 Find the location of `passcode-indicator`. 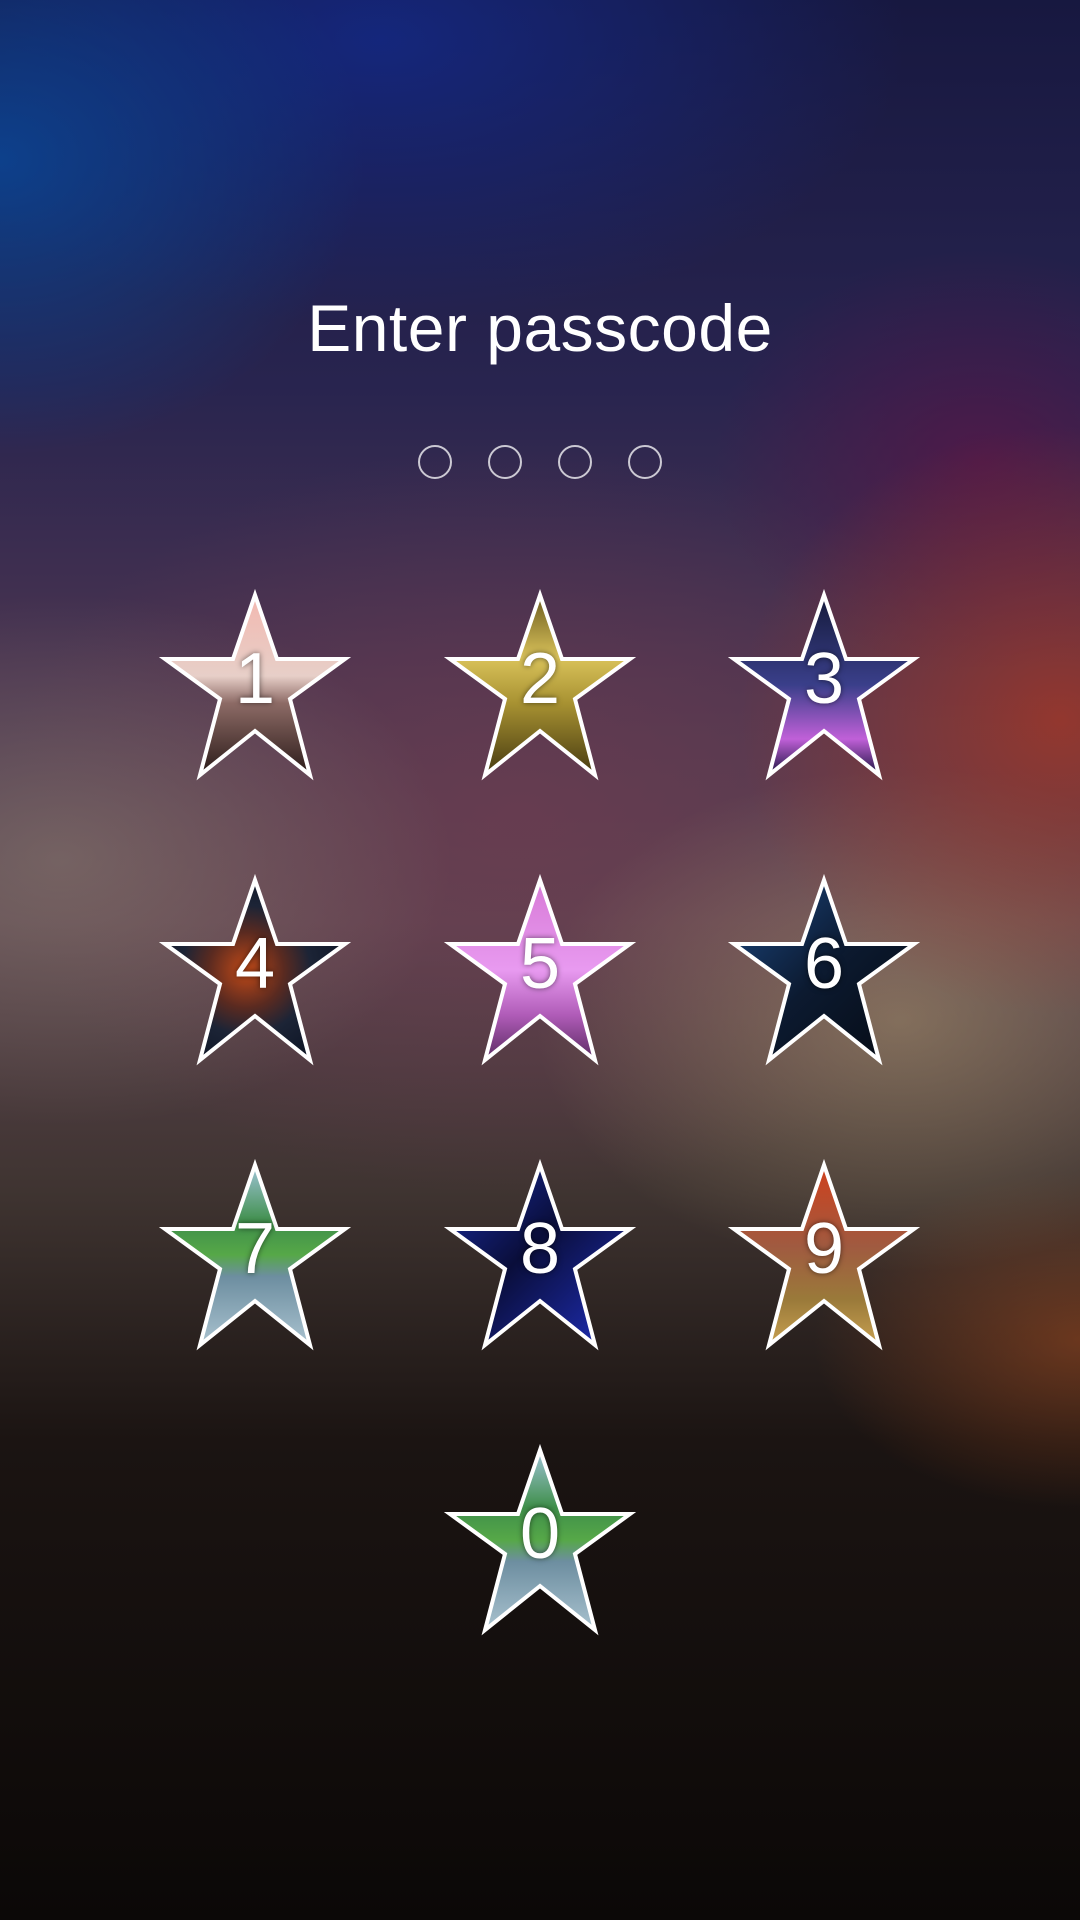

passcode-indicator is located at coordinates (540, 462).